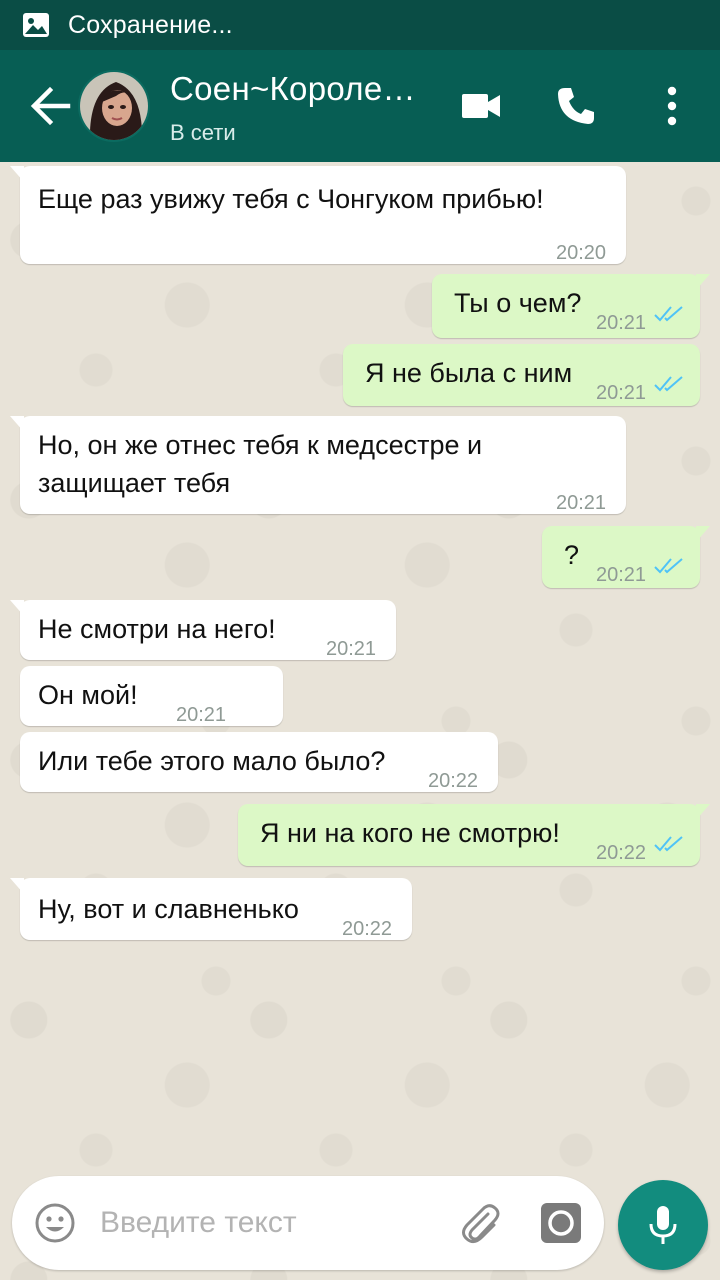 The width and height of the screenshot is (720, 1280). What do you see at coordinates (291, 199) in the screenshot?
I see `message-text: Еще раз увижу тебя с Чонгуком прибью!` at bounding box center [291, 199].